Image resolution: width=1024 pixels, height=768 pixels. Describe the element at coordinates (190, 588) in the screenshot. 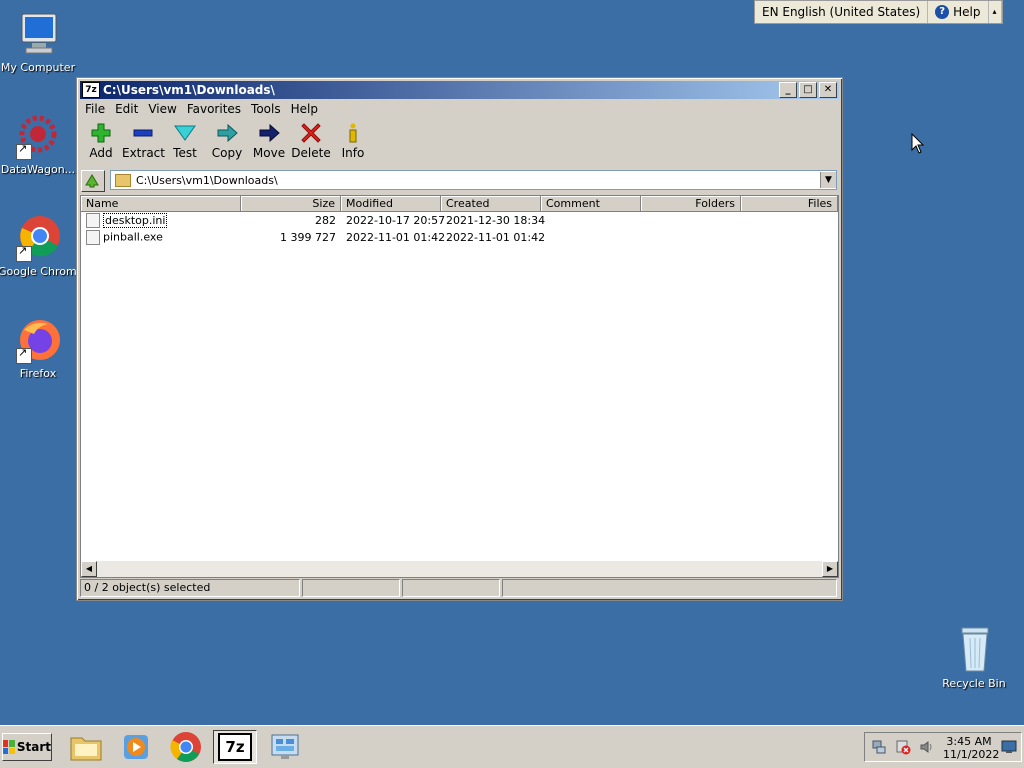

I see `status-selection: 0 / 2 object(s) selected` at that location.